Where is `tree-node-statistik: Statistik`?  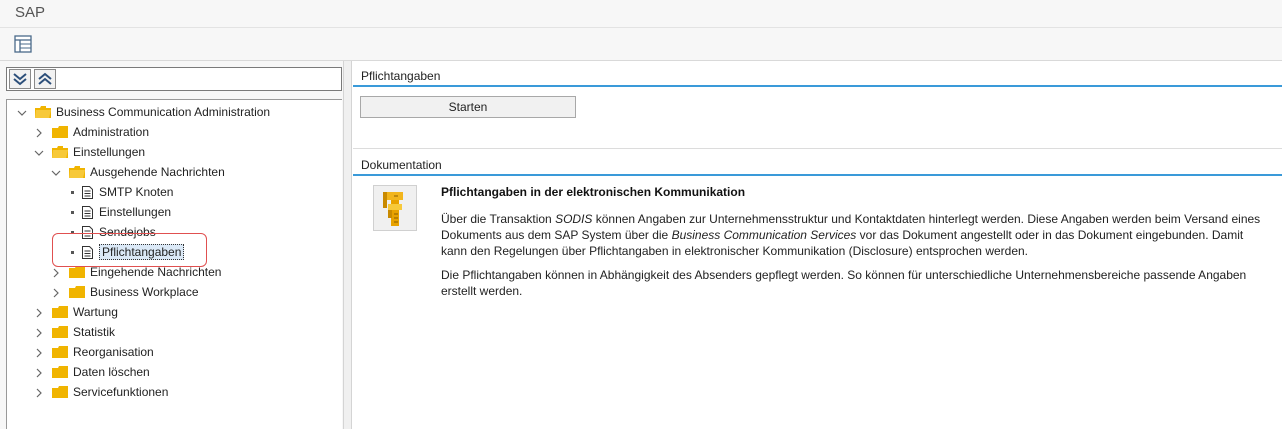 tree-node-statistik: Statistik is located at coordinates (74, 332).